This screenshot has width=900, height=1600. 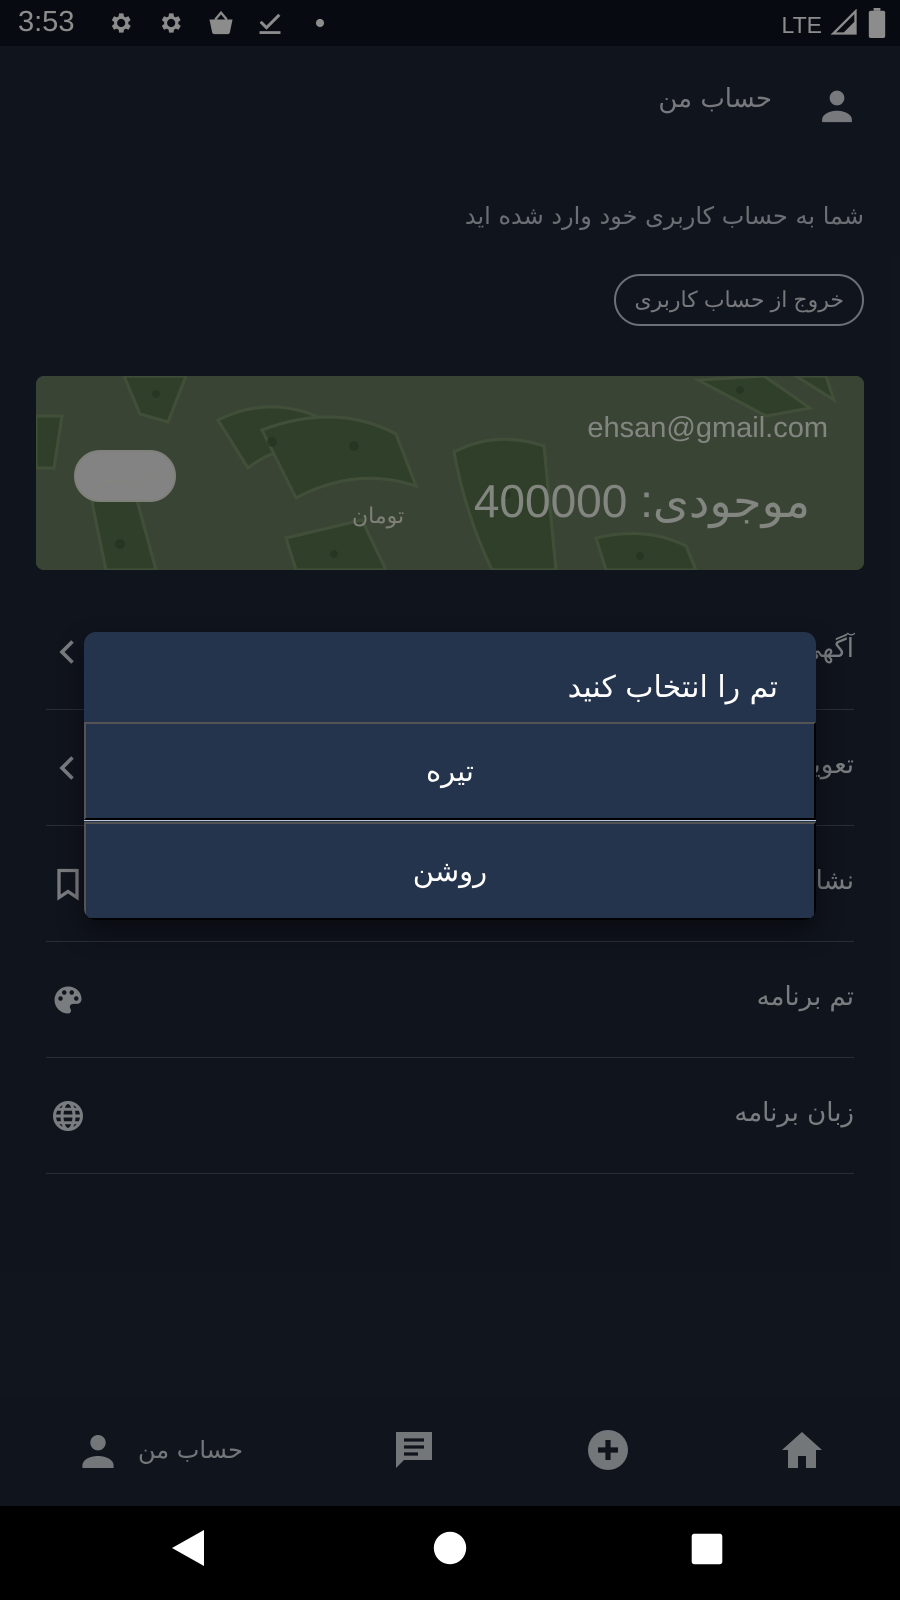 I want to click on dialog-divider, so click(x=450, y=820).